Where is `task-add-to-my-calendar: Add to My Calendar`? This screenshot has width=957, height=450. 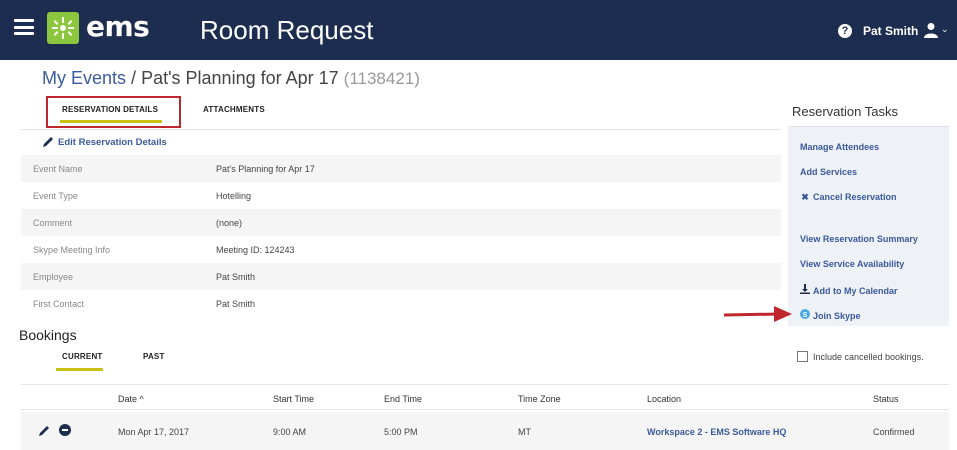
task-add-to-my-calendar: Add to My Calendar is located at coordinates (849, 290).